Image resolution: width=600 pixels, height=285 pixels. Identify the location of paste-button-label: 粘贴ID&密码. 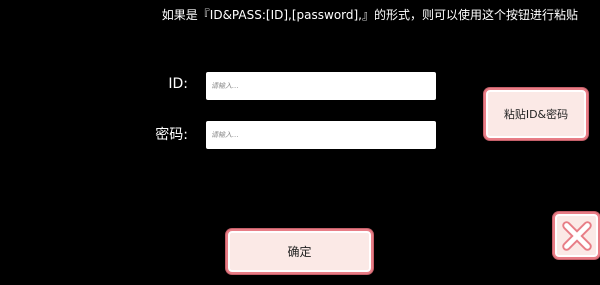
(536, 114).